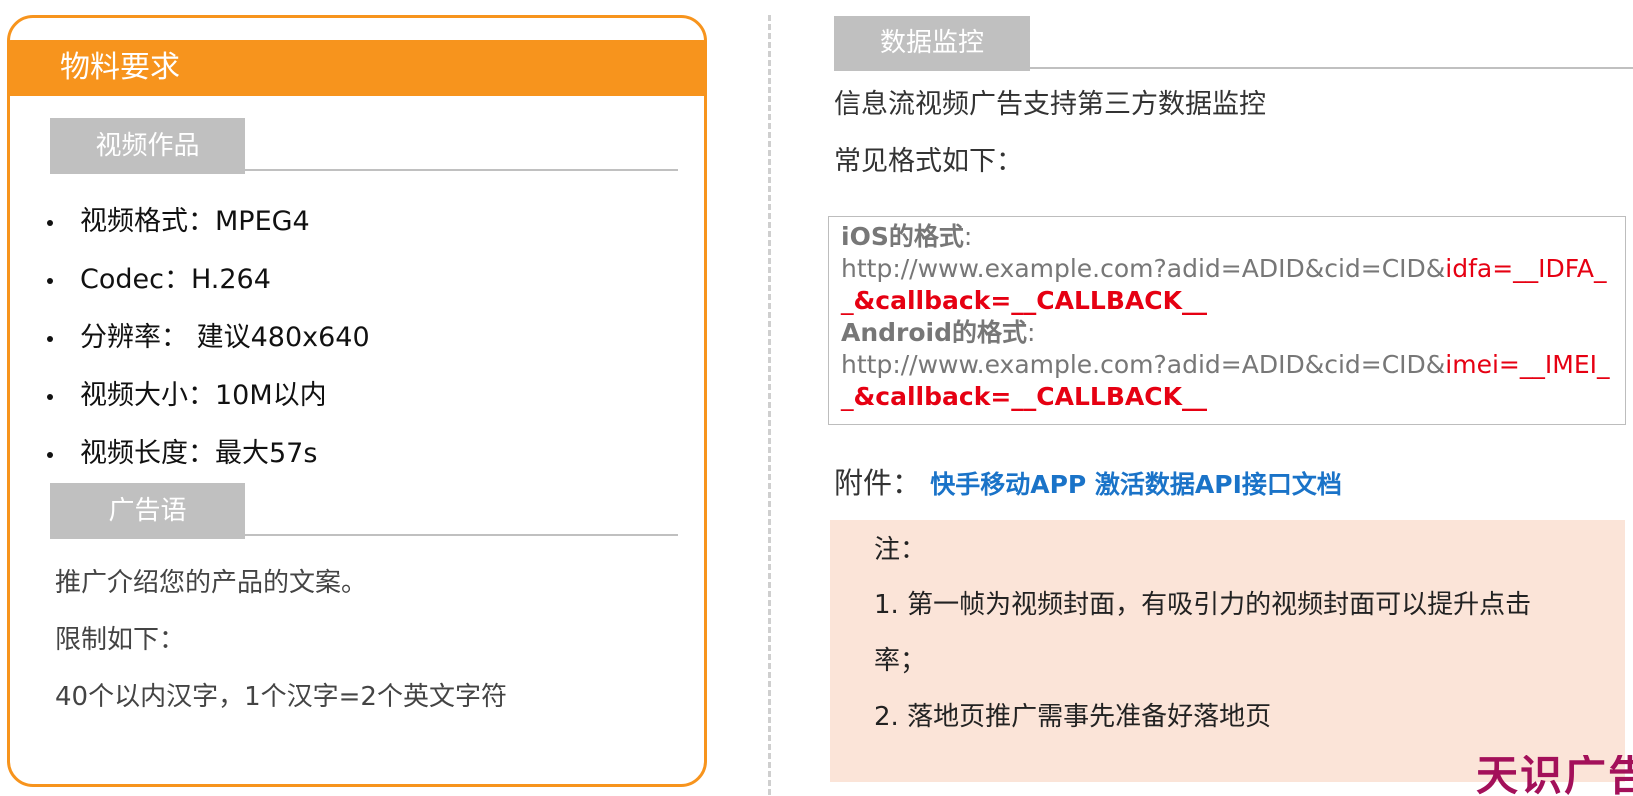 This screenshot has width=1633, height=796. I want to click on list-item-resolution: 分辨率： 建议480x640, so click(207, 338).